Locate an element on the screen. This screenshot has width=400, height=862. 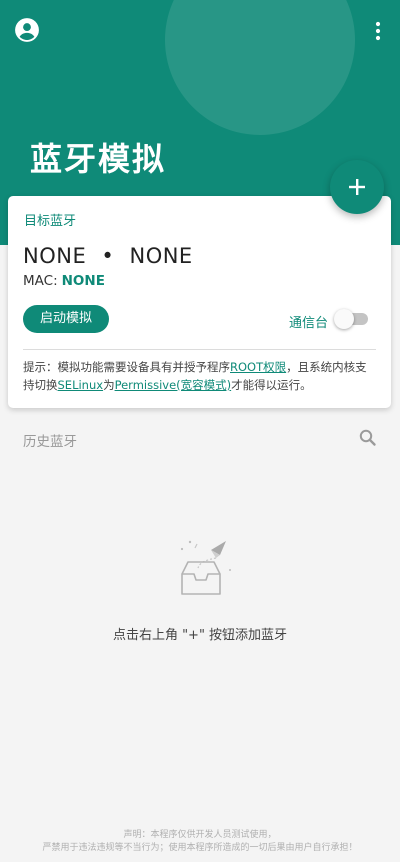
disclaimer-line-1: 声明：本程序仅供开发人员测试使用， is located at coordinates (200, 835).